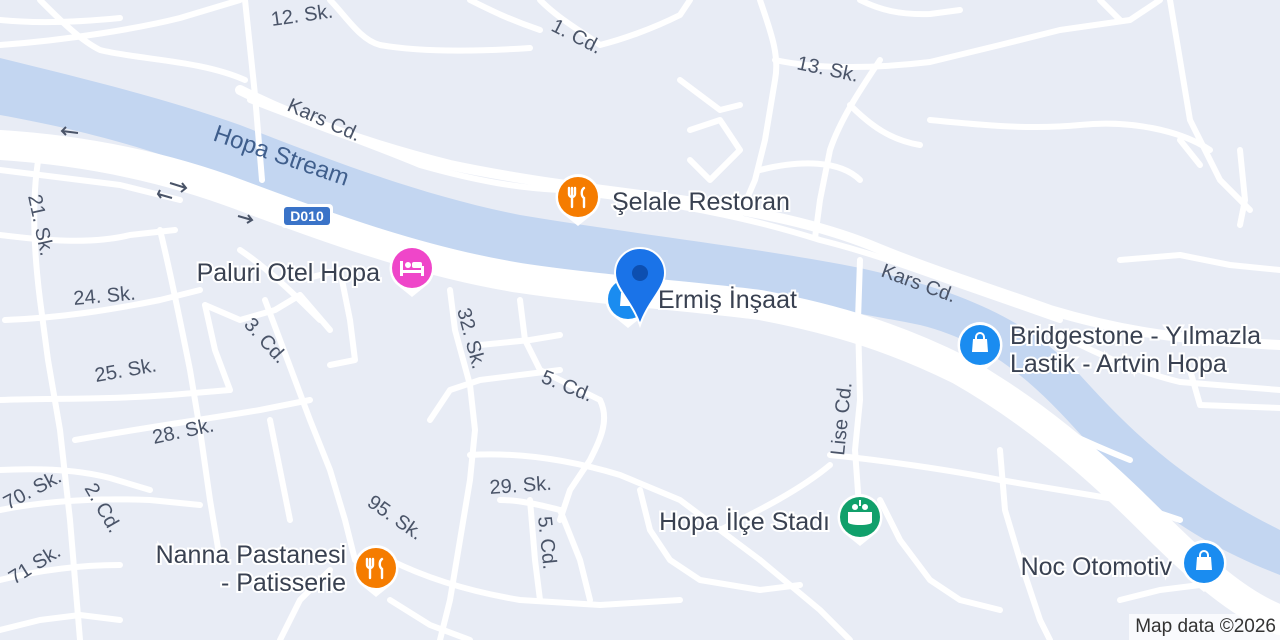  I want to click on poi-hopa-ilce-stadi-label: Hopa İlçe Stadı, so click(744, 521).